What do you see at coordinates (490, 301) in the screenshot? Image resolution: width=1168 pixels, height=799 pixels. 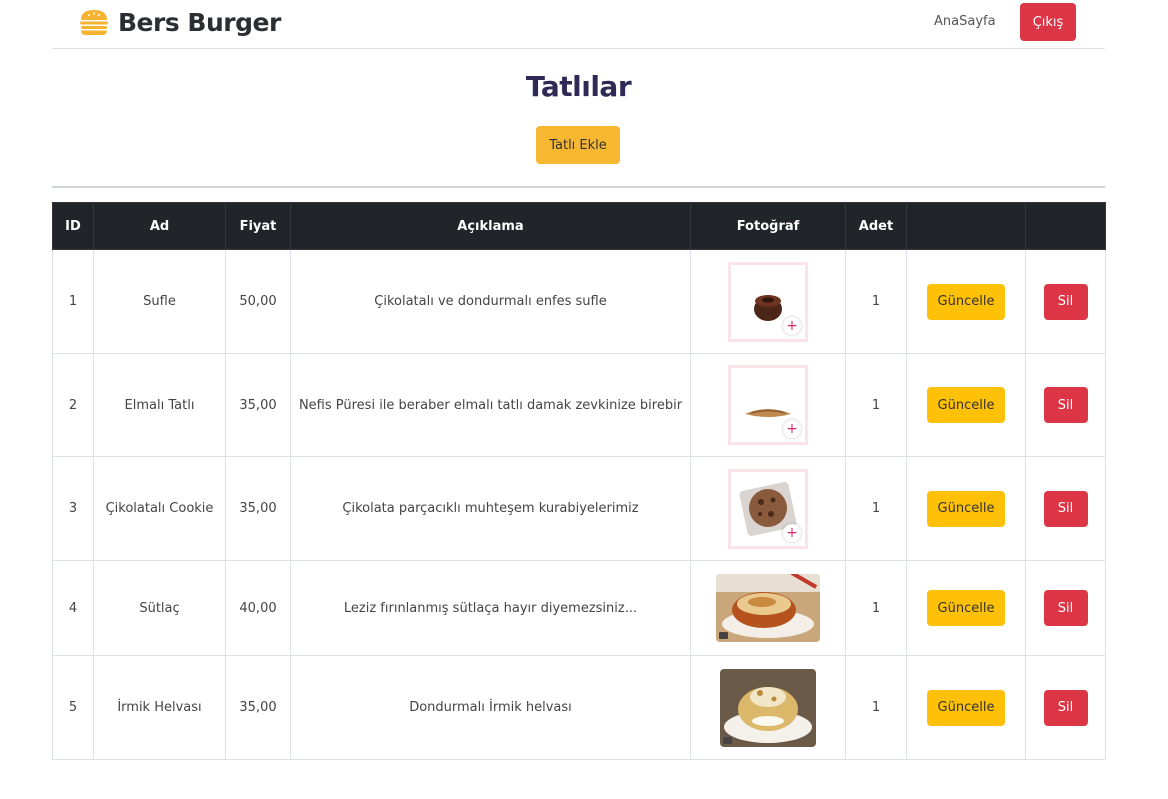 I see `cell-description: Çikolatalı ve dondurmalı enfes sufle` at bounding box center [490, 301].